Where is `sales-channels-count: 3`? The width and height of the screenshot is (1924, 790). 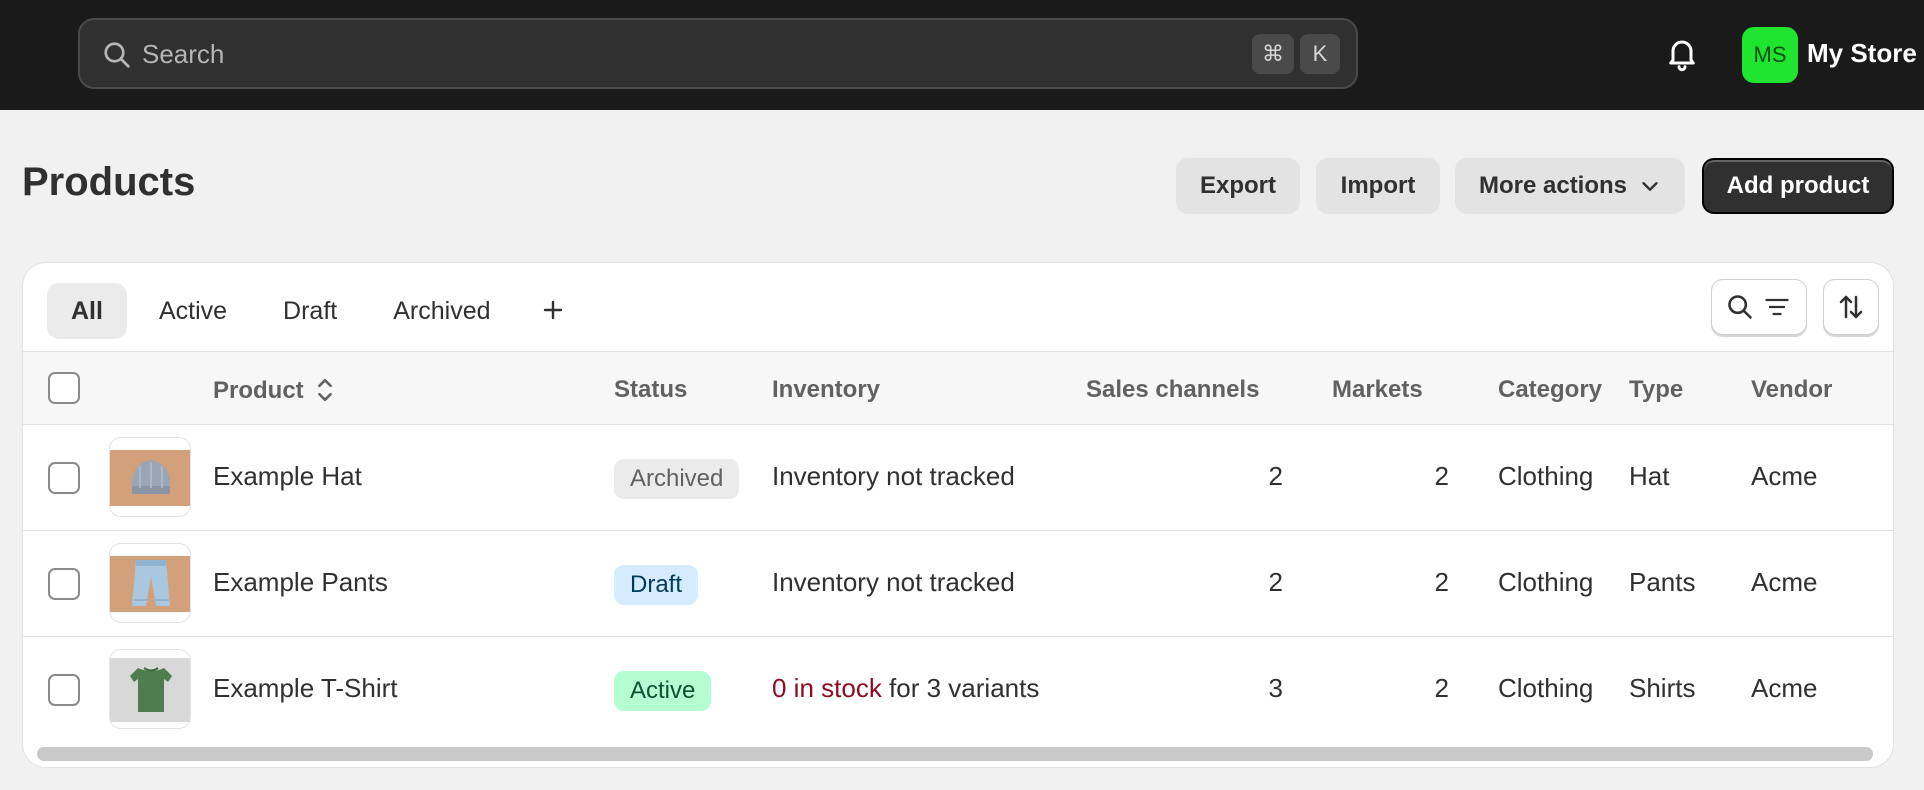
sales-channels-count: 3 is located at coordinates (1275, 688).